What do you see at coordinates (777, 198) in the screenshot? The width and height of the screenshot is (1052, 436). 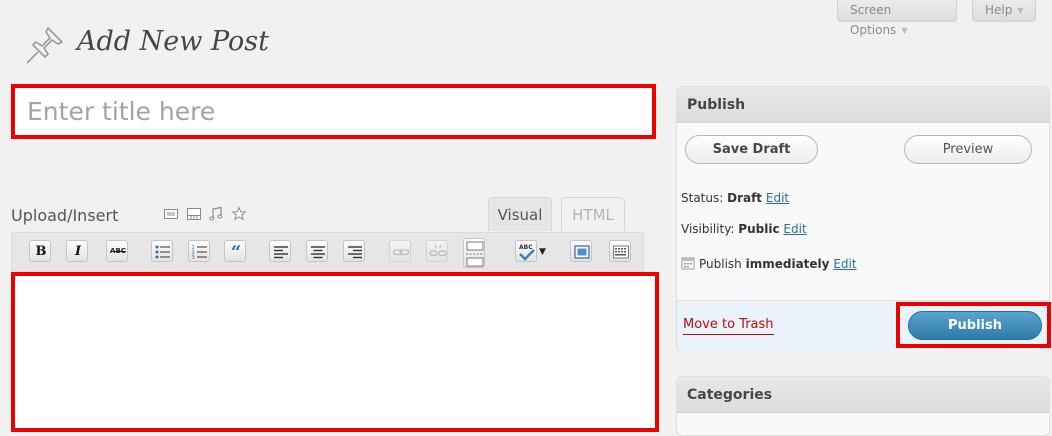 I see `status-edit-link: Edit` at bounding box center [777, 198].